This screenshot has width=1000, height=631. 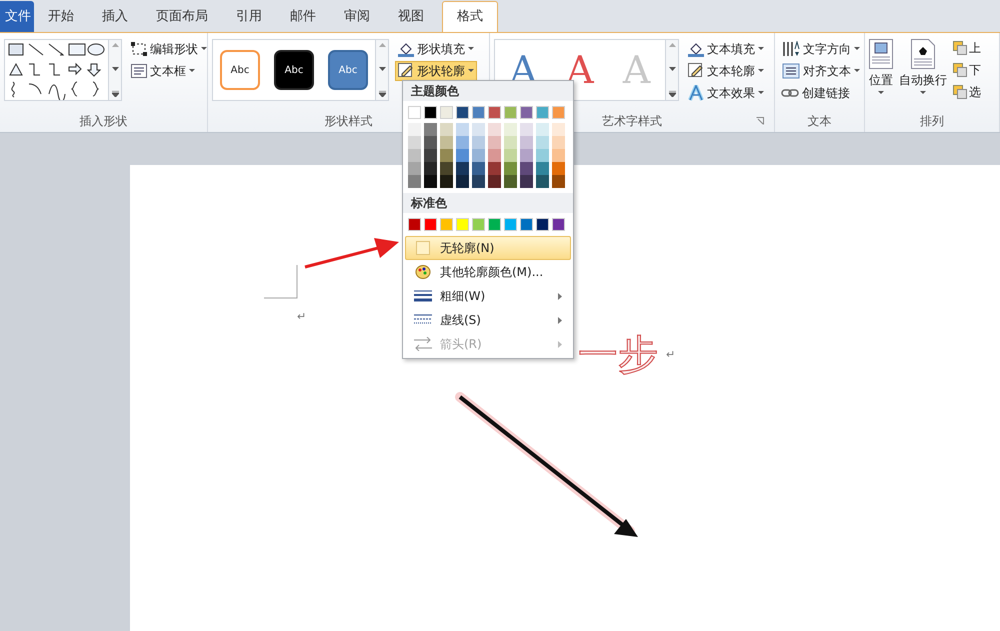 I want to click on ribbon-dropdown-button: 文本轮廓, so click(x=726, y=71).